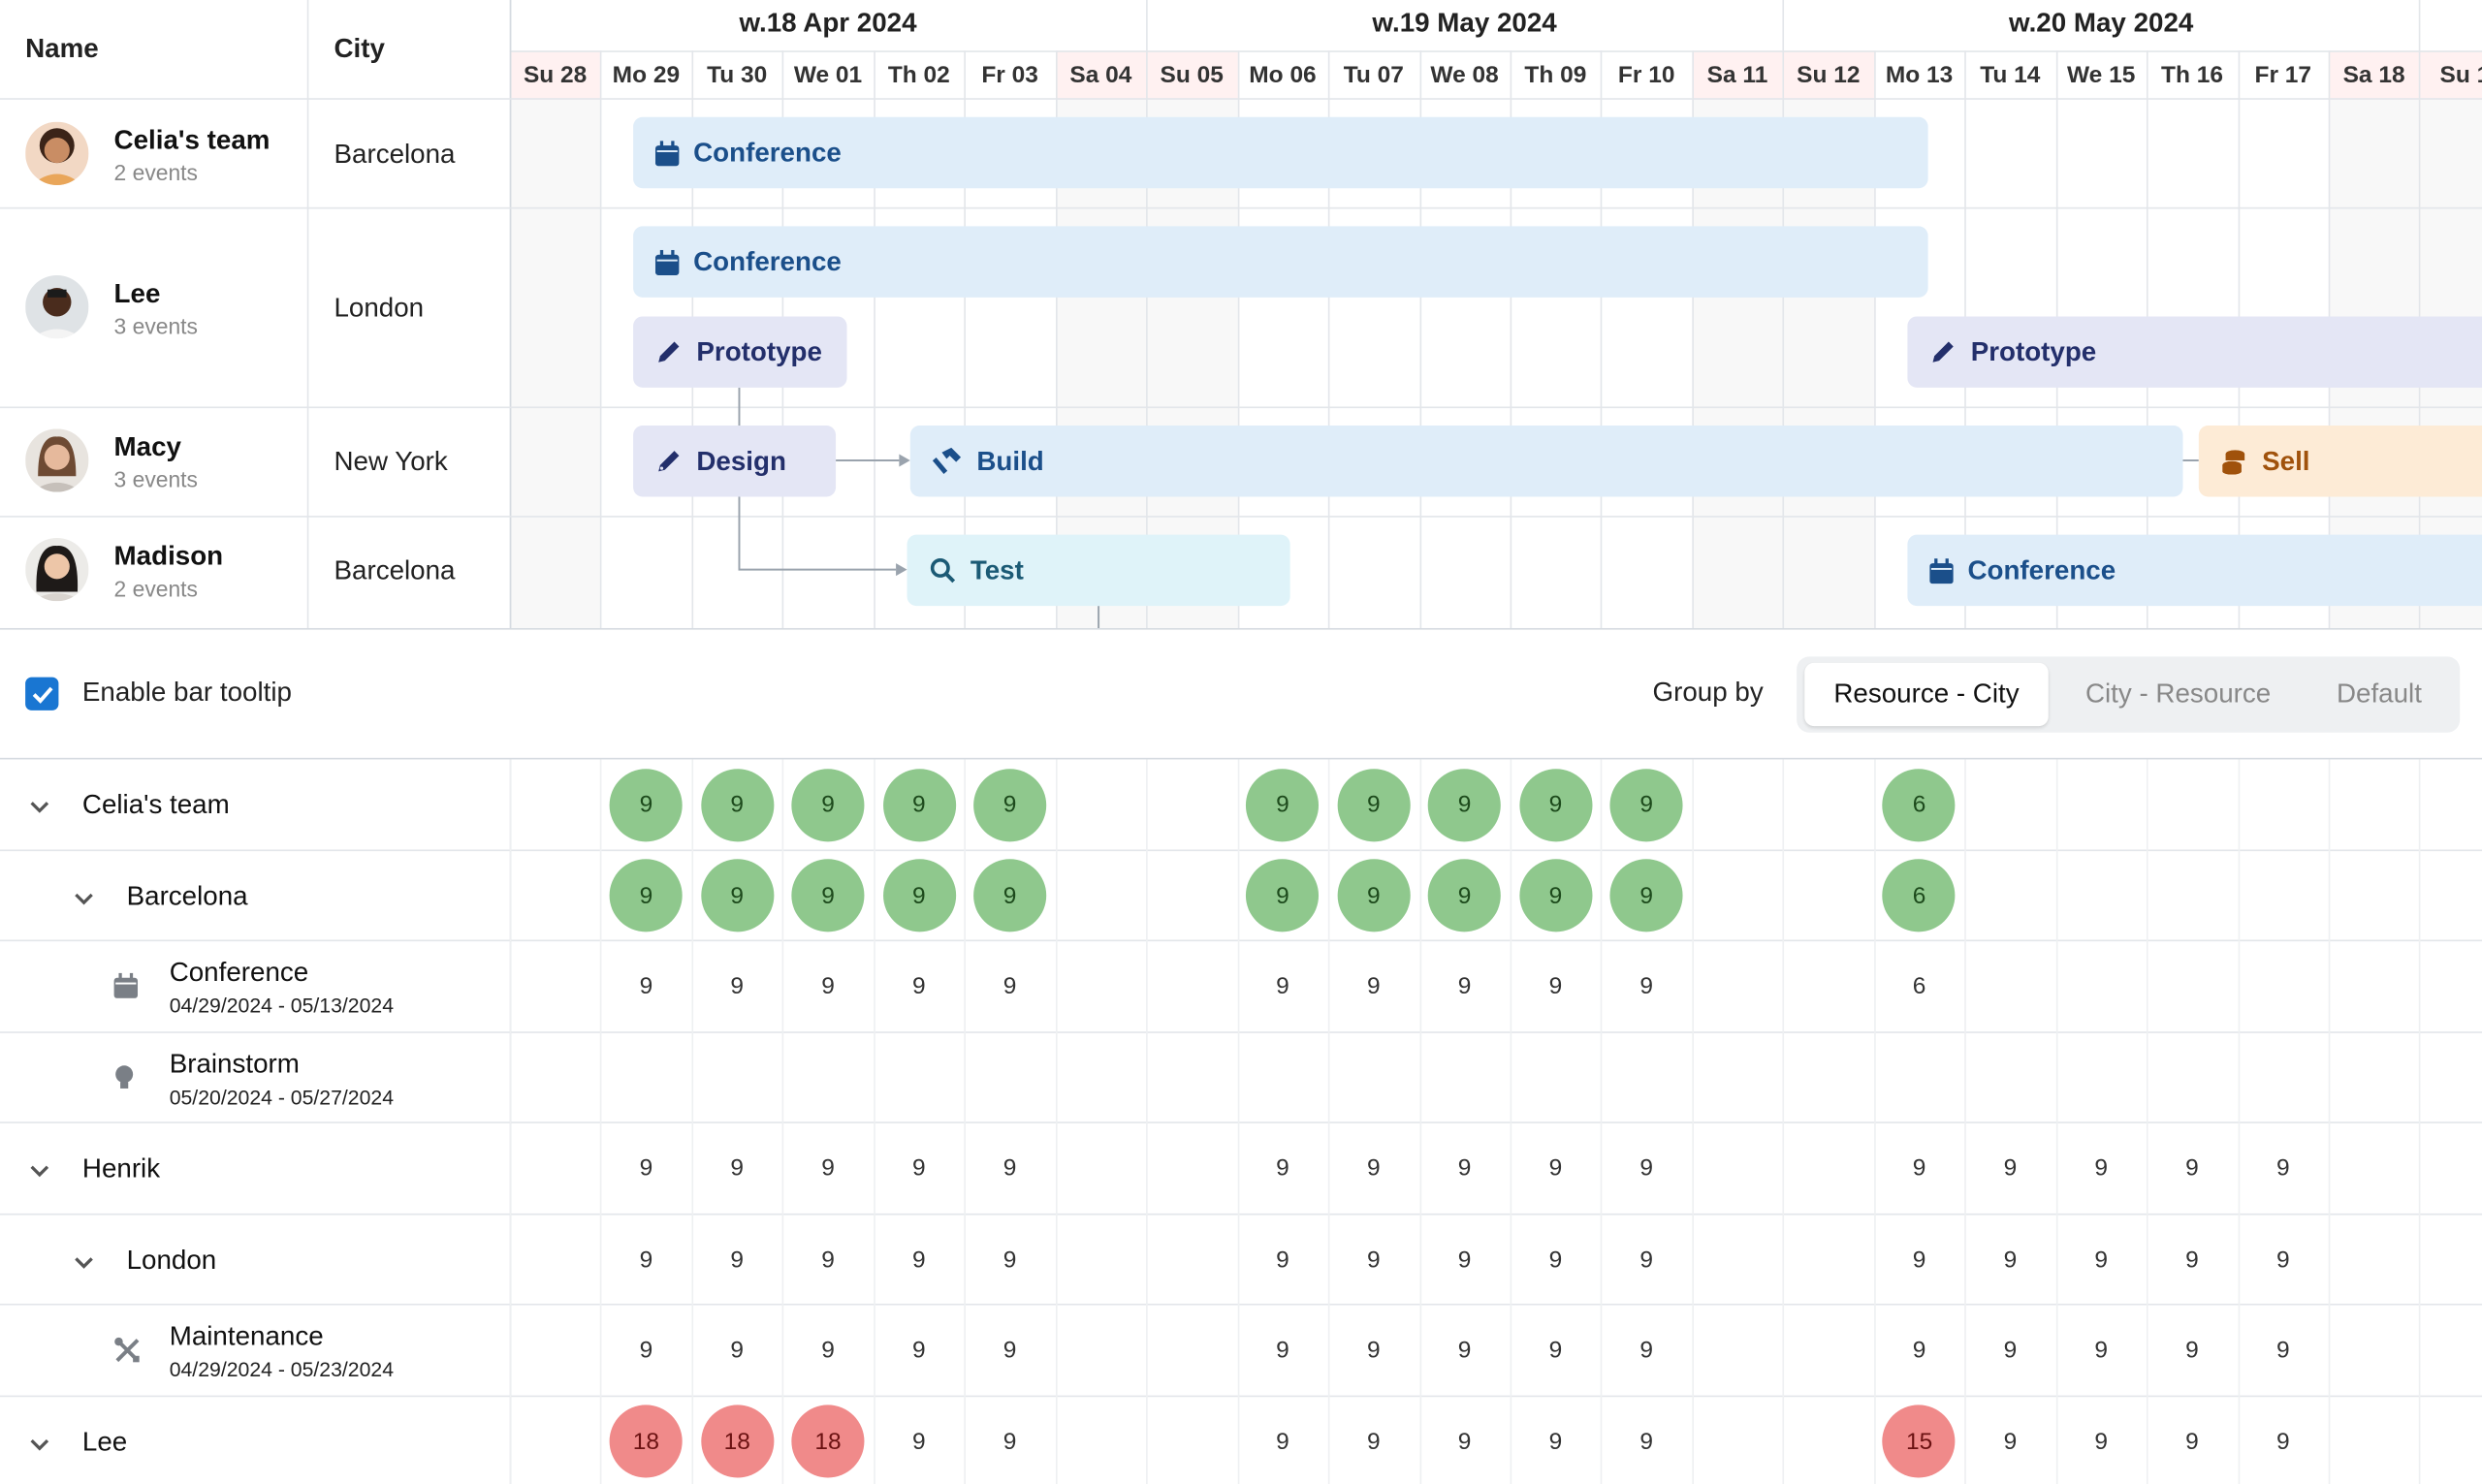 This screenshot has width=2482, height=1484. Describe the element at coordinates (1926, 694) in the screenshot. I see `group-option-resource-city: Resource - City` at that location.